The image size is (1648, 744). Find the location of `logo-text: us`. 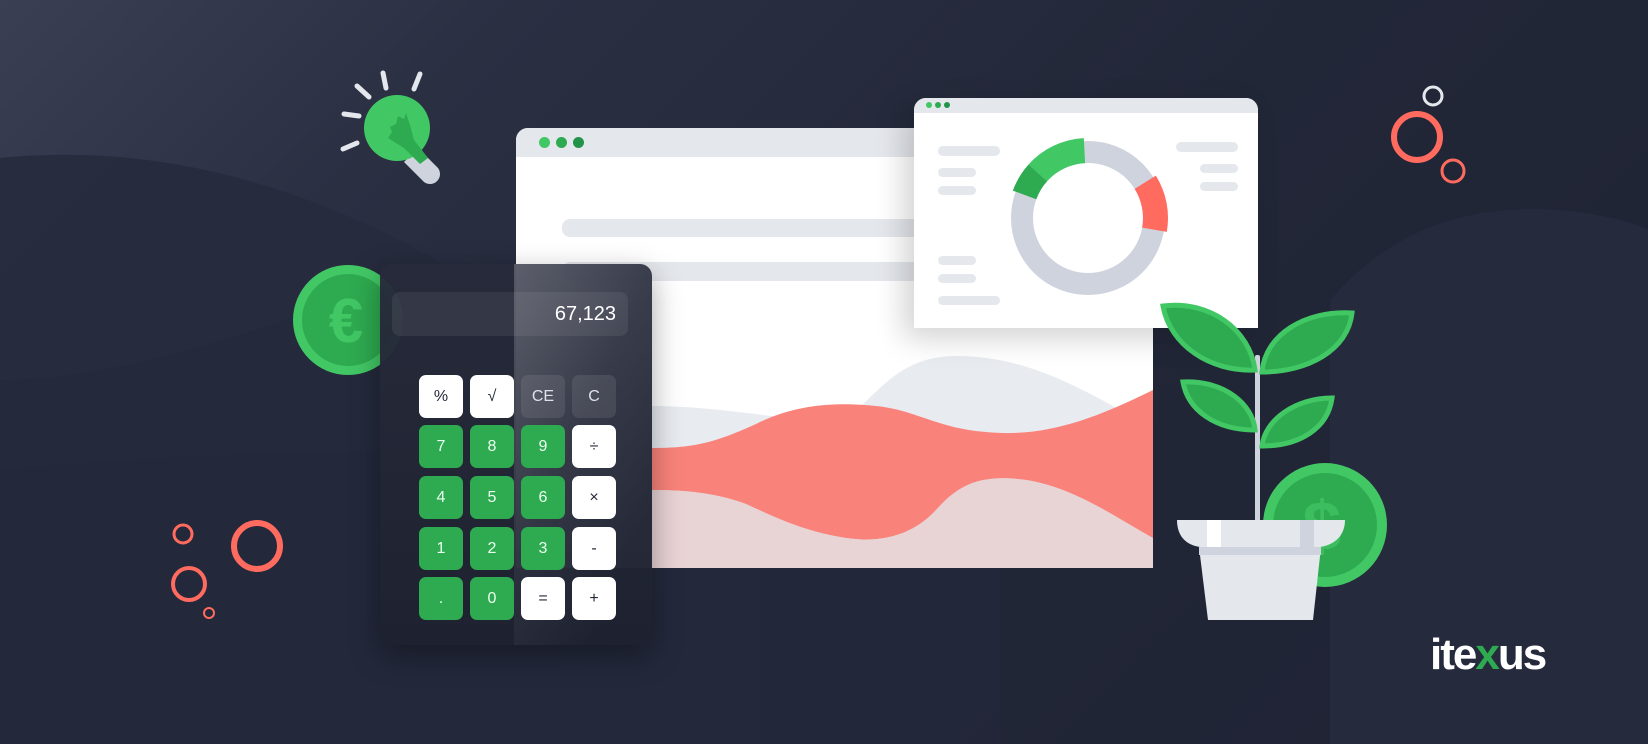

logo-text: us is located at coordinates (1522, 654).